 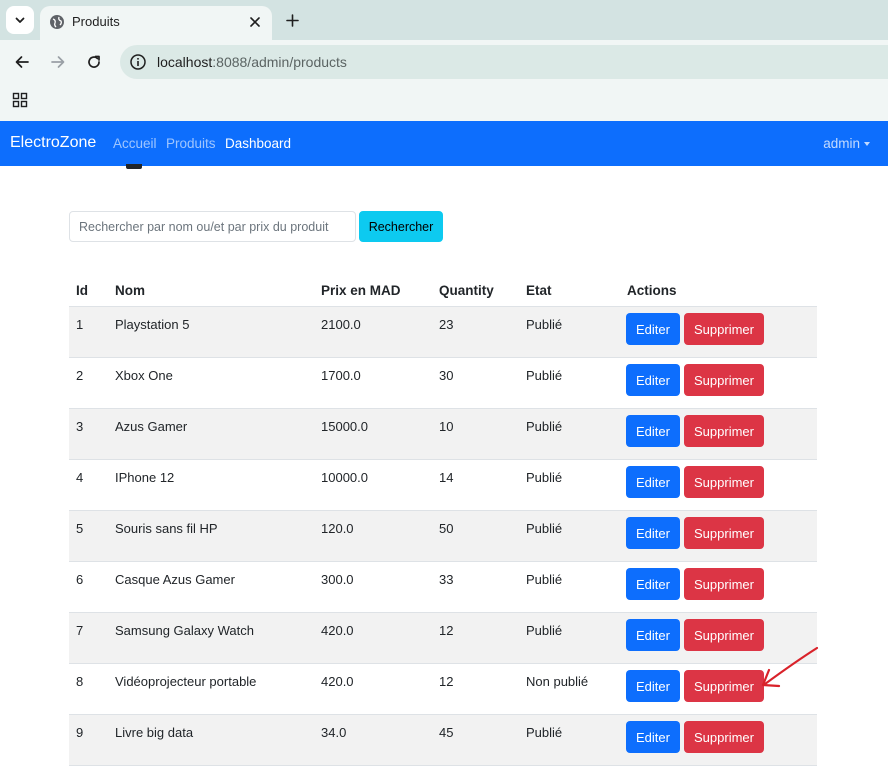 I want to click on cell-prix: 1700.0, so click(x=373, y=383).